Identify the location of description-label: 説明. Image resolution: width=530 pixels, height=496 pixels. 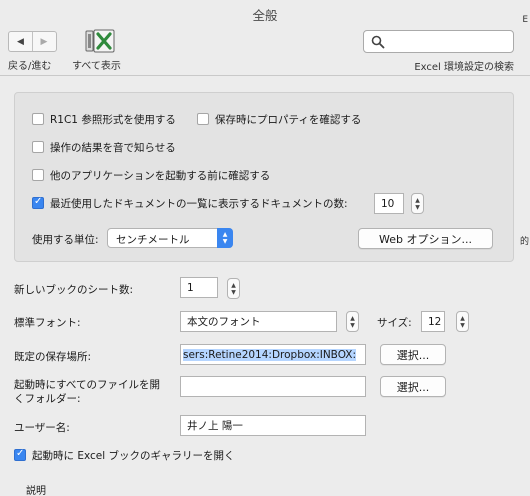
(36, 491).